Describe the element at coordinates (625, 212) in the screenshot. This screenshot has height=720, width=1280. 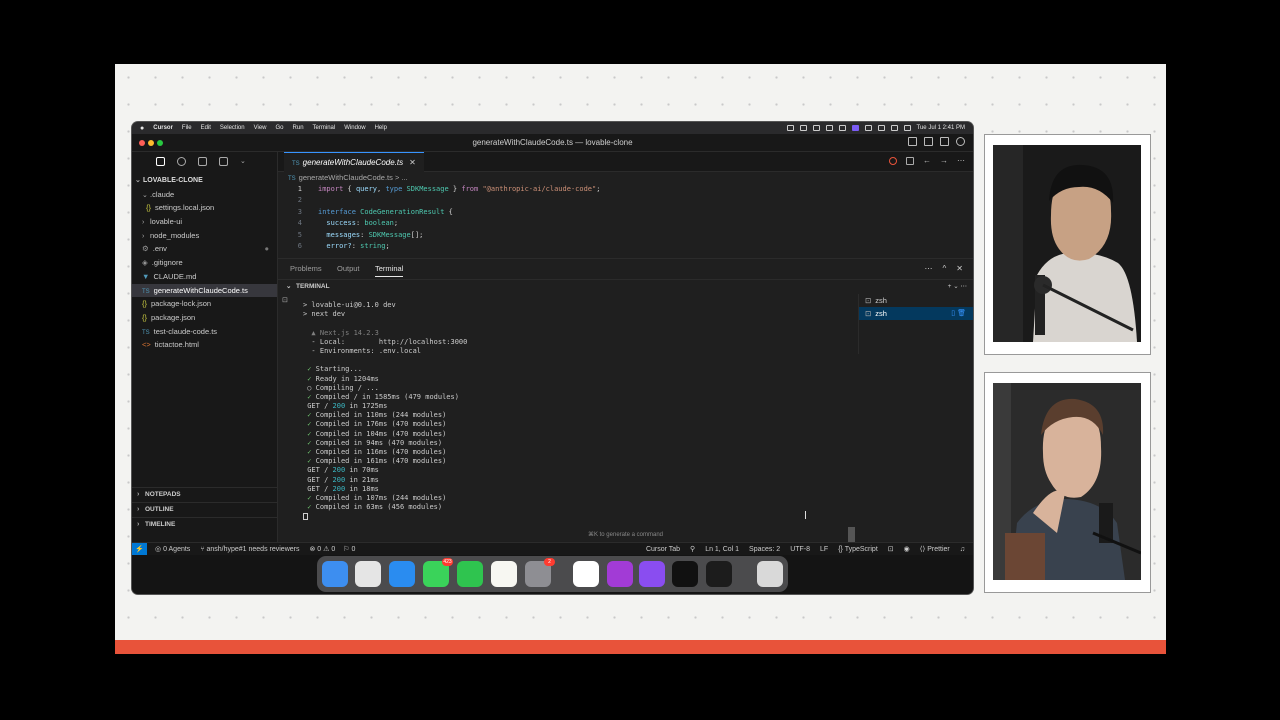
I see `code-line: 3 interface CodeGenerationResult {` at that location.